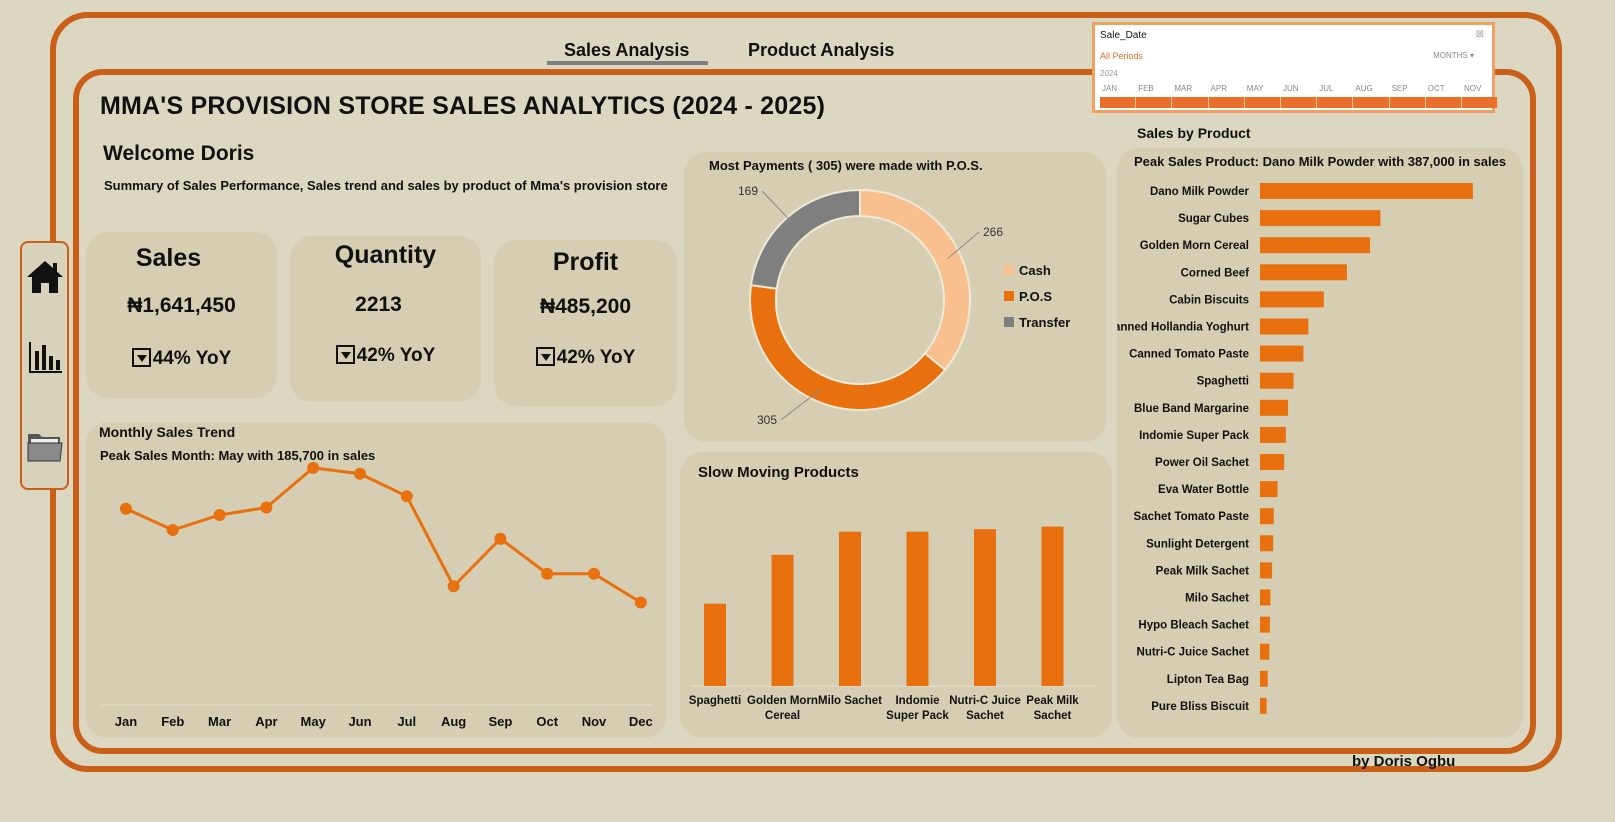 This screenshot has width=1615, height=822. Describe the element at coordinates (378, 304) in the screenshot. I see `kpi-value: 2213` at that location.